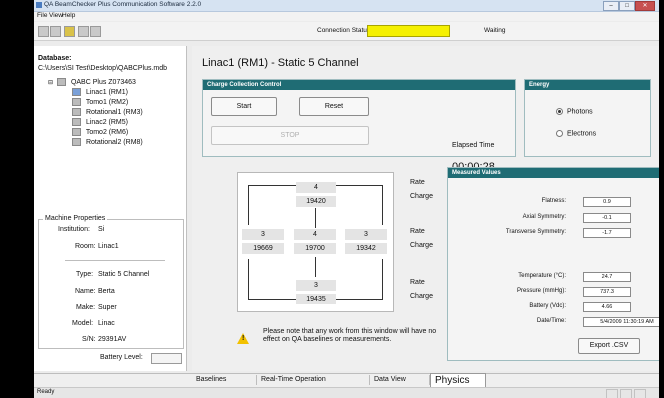 This screenshot has height=398, width=664. I want to click on temperature-value: 24.7, so click(607, 277).